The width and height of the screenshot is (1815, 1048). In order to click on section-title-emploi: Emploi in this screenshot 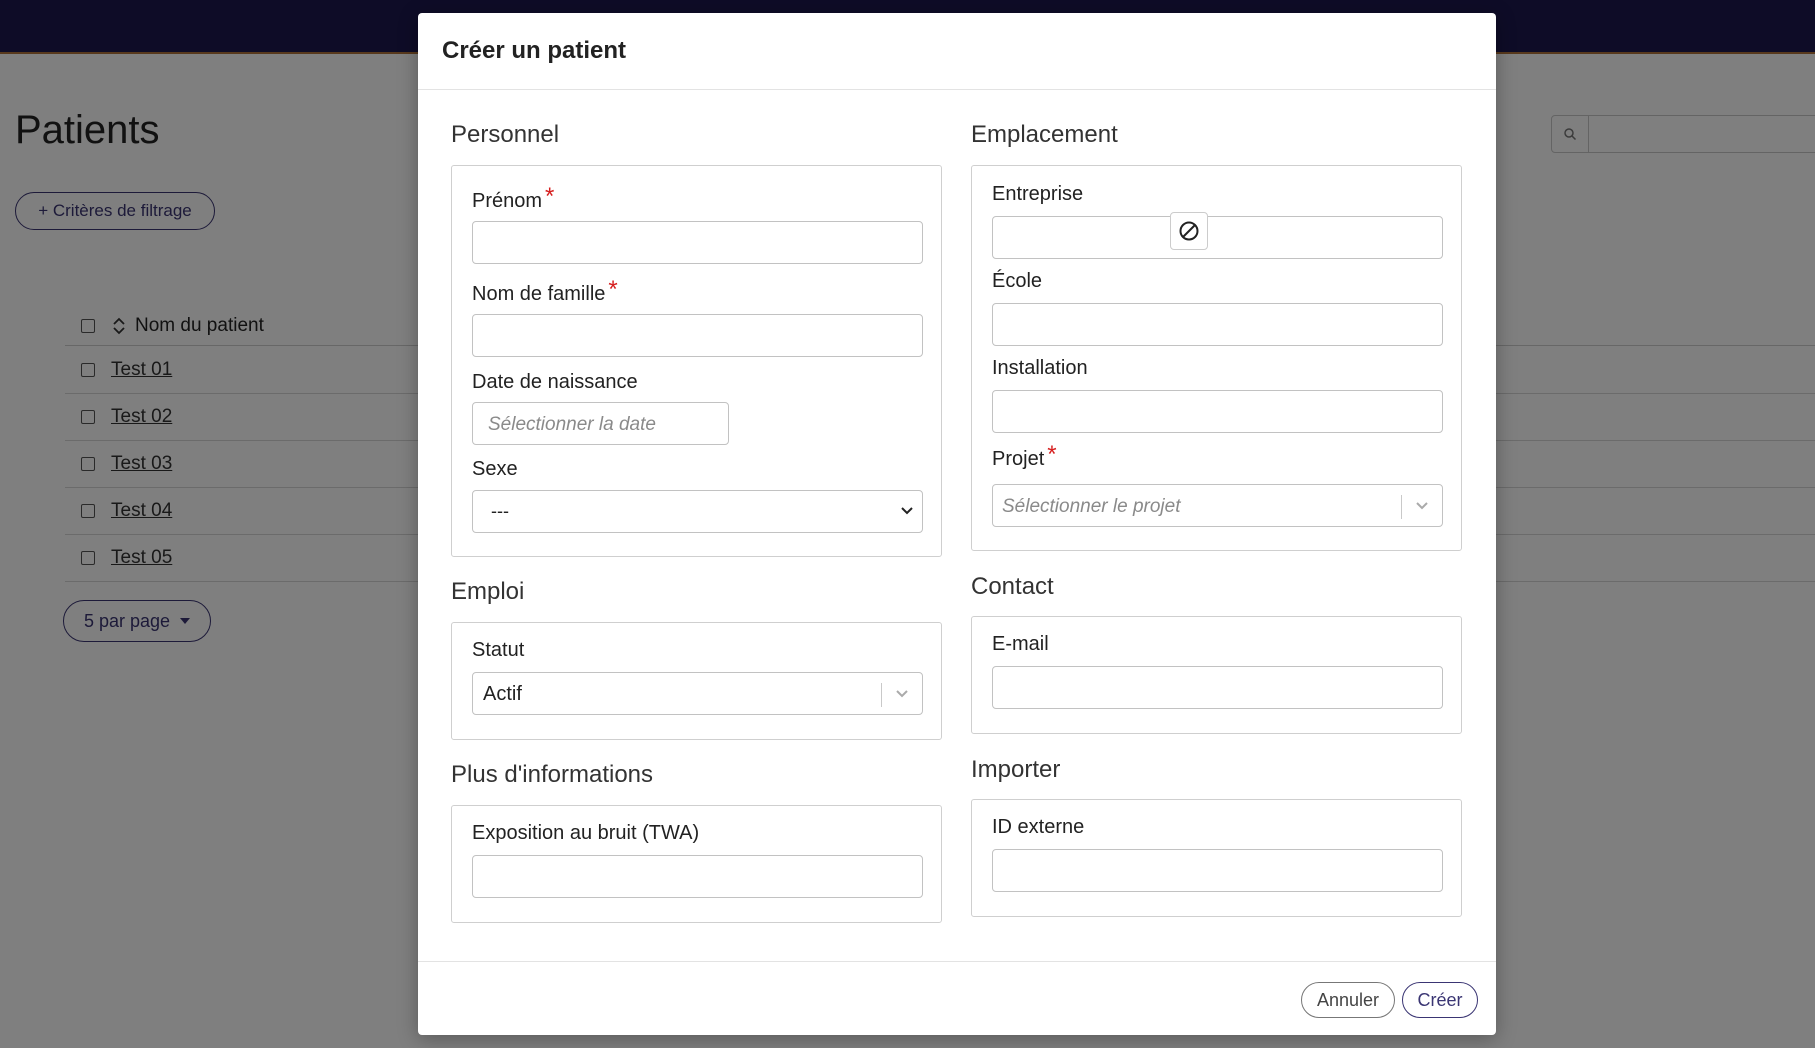, I will do `click(488, 591)`.